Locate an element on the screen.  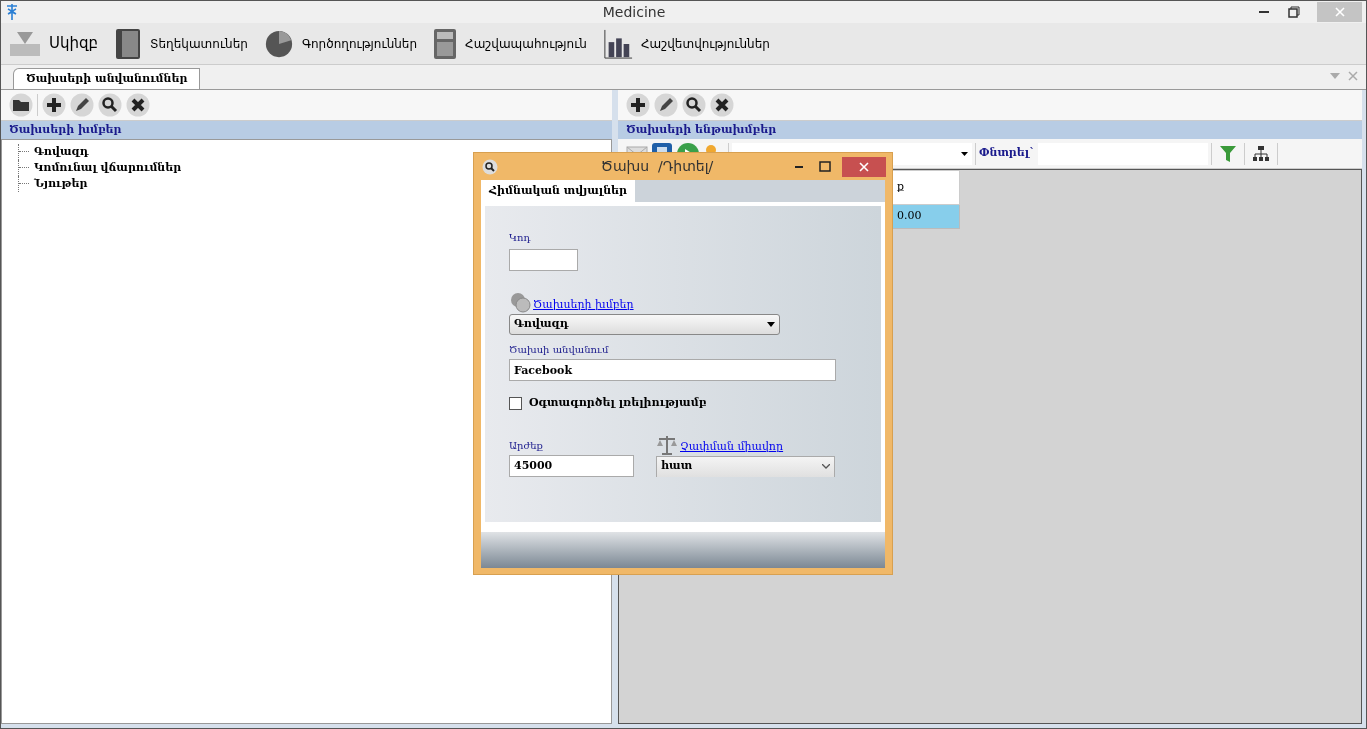
field-label: Կոդ is located at coordinates (520, 238).